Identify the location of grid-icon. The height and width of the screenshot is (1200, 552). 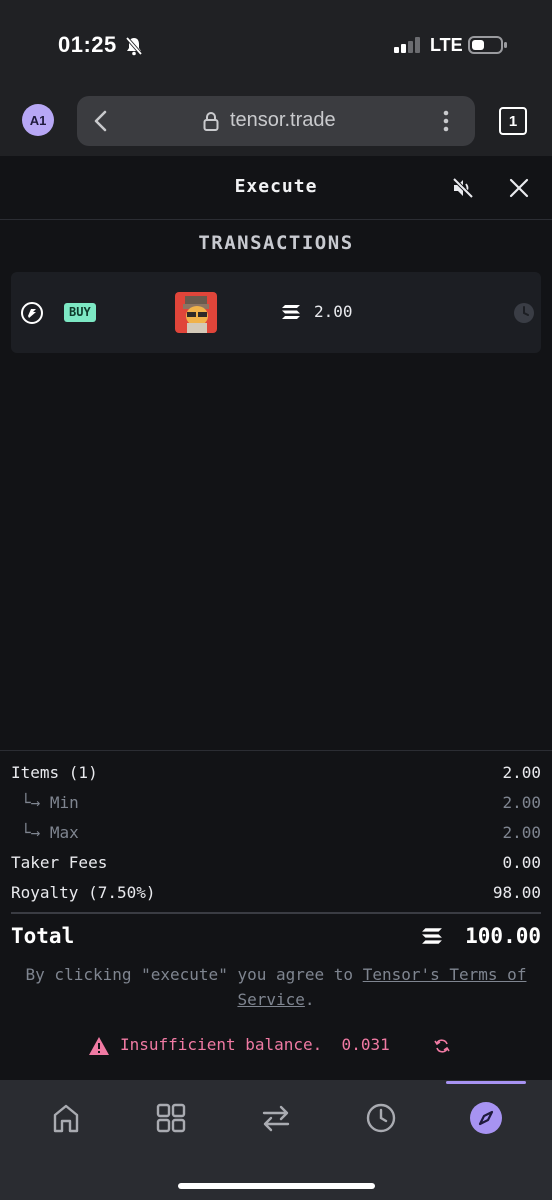
(171, 1118).